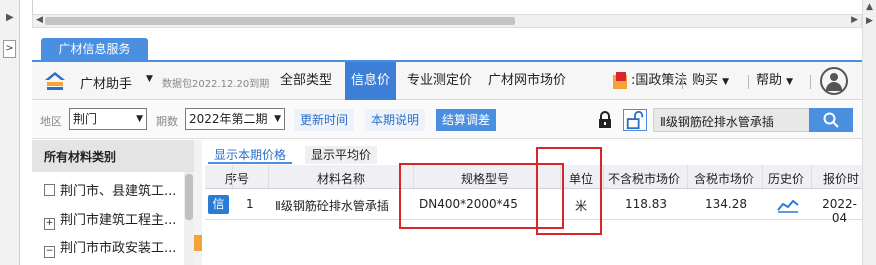  Describe the element at coordinates (717, 122) in the screenshot. I see `search-value: Ⅱ级钢筋砼排水管承插` at that location.